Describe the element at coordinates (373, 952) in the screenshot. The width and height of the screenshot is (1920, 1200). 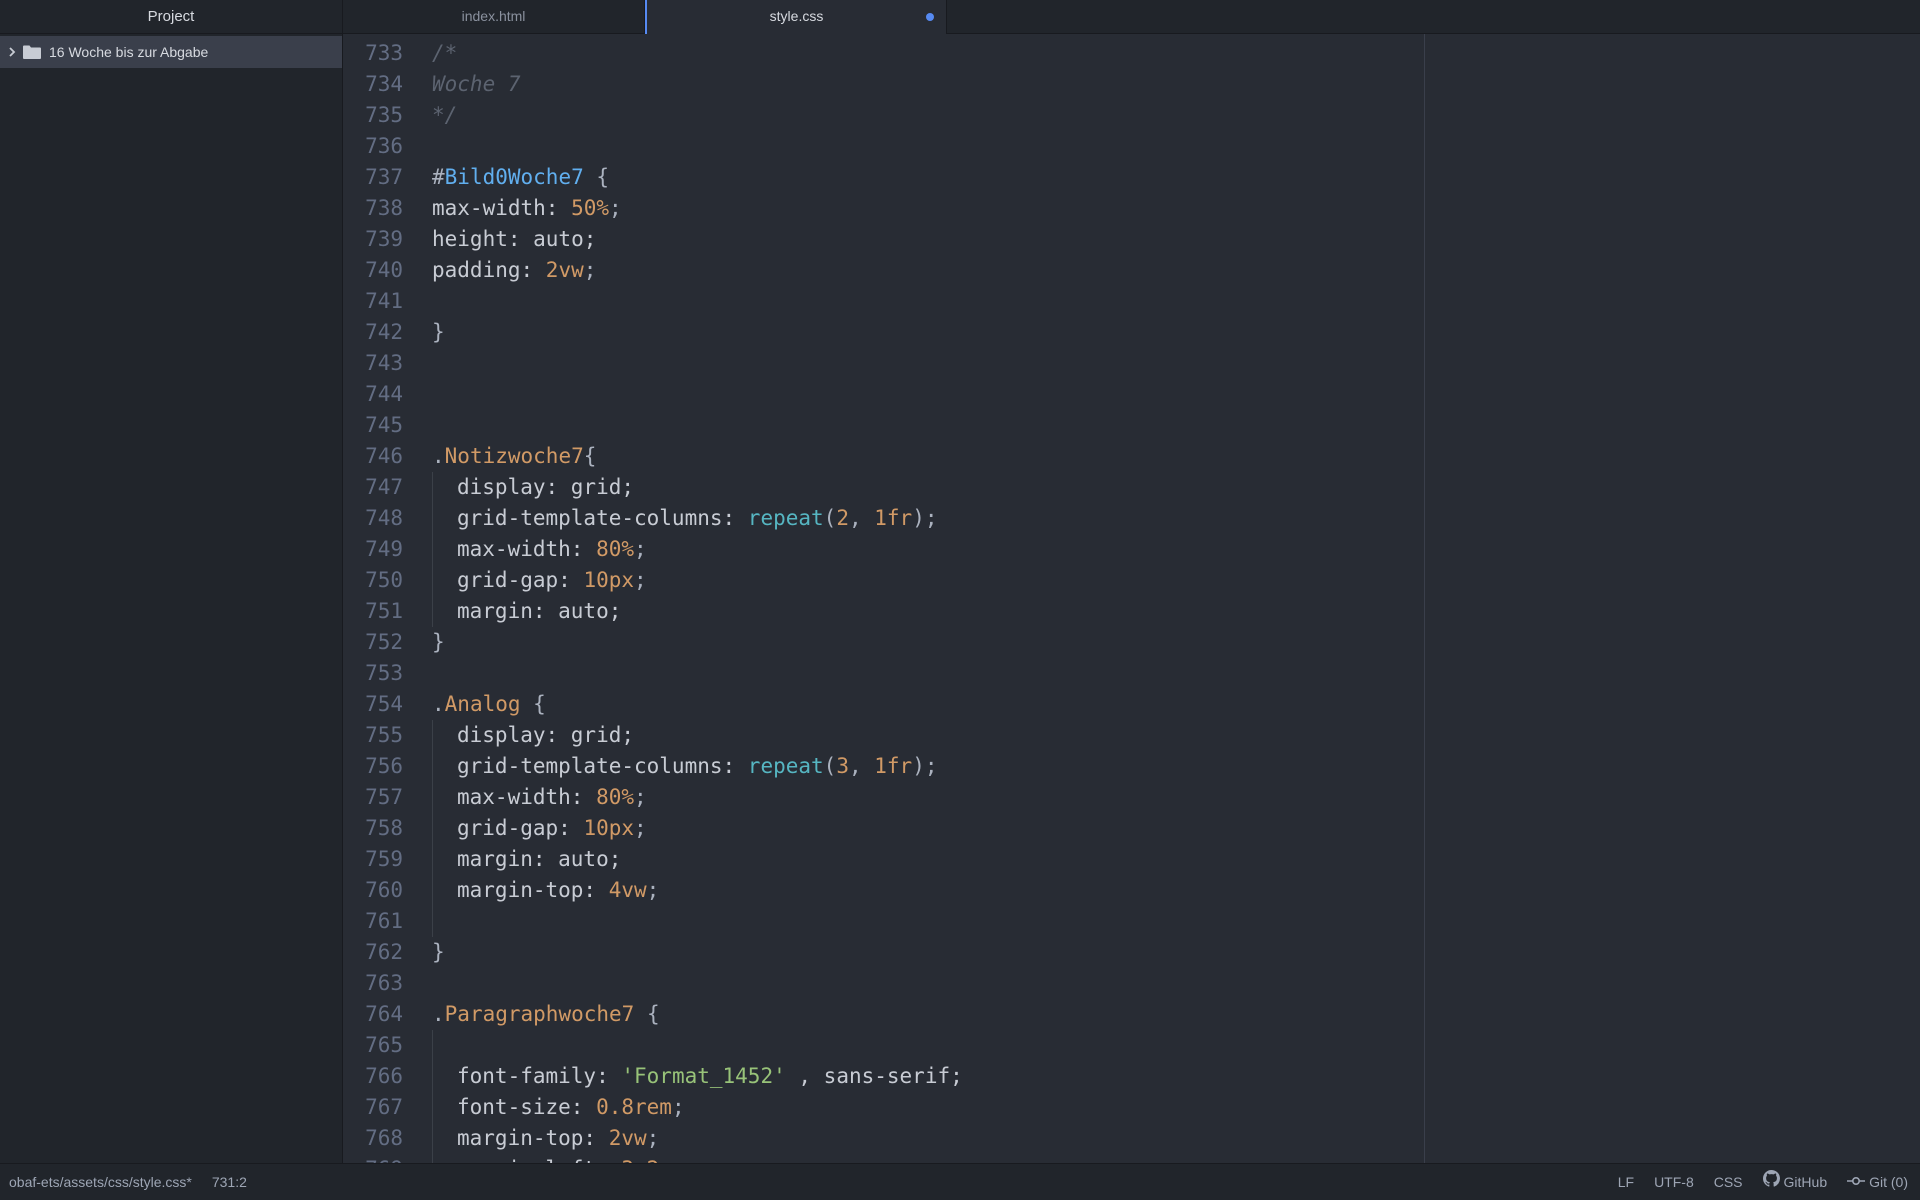
I see `line-number: 762` at that location.